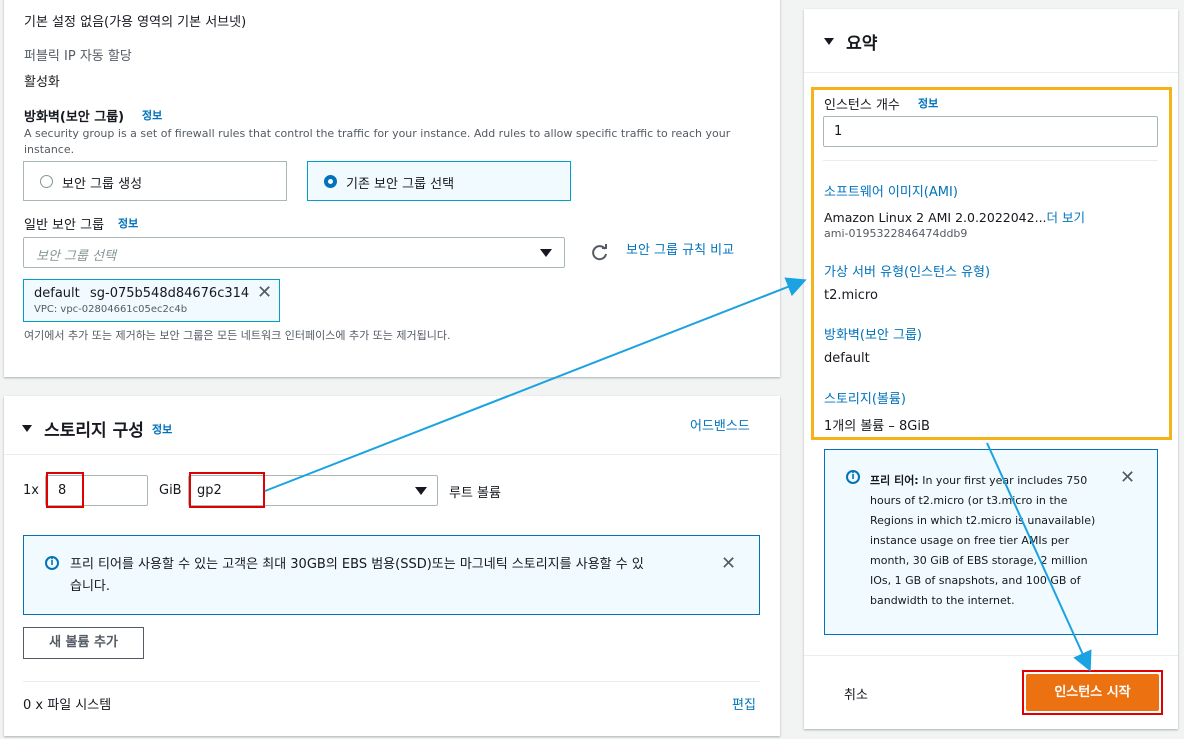 This screenshot has width=1184, height=739. Describe the element at coordinates (400, 184) in the screenshot. I see `radio-existing-sg-label: 기존 보안 그룹 선택` at that location.